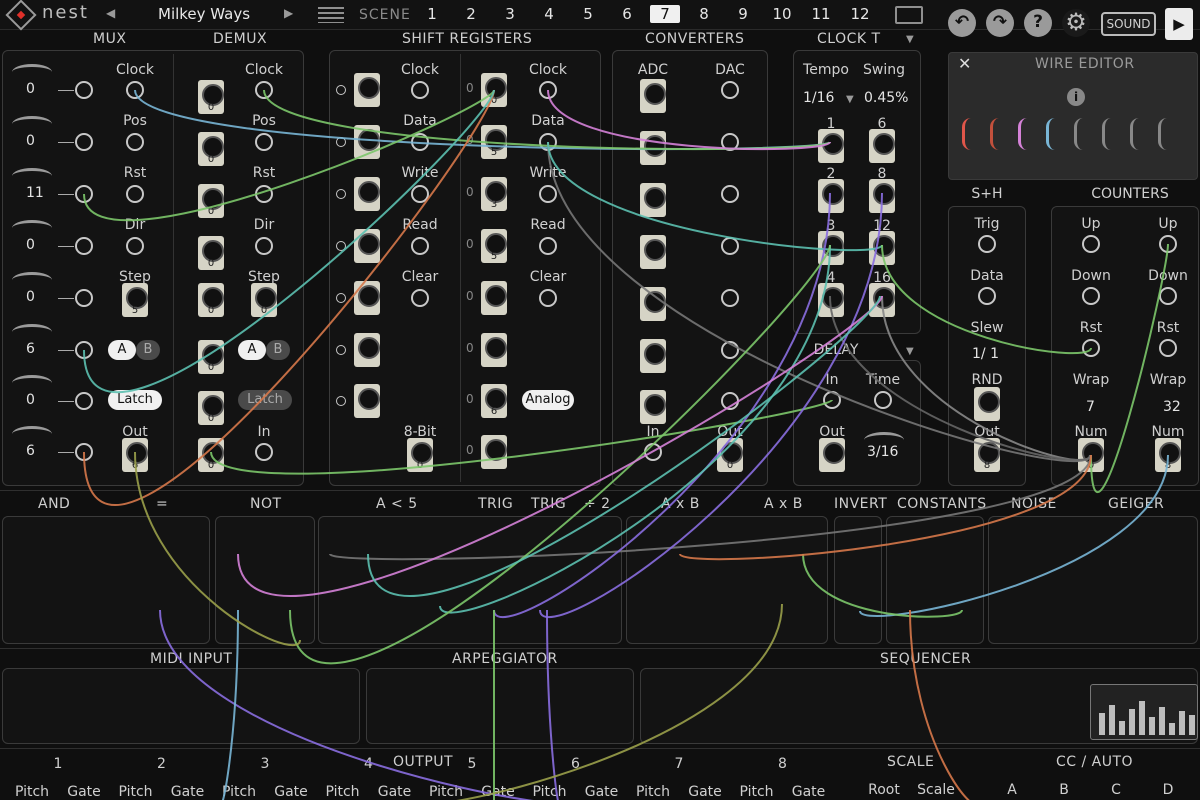  Describe the element at coordinates (288, 13) in the screenshot. I see `next-patch-icon: ▶` at that location.